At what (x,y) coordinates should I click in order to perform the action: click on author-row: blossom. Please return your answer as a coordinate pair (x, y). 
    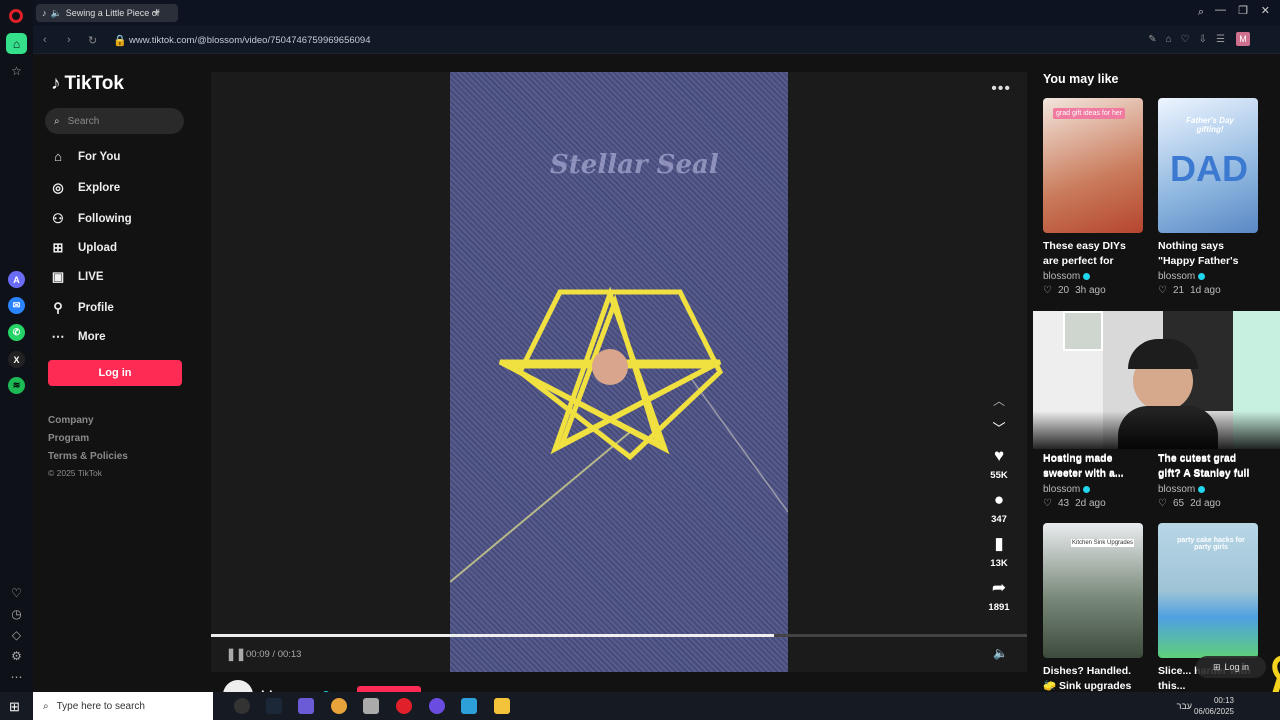
    Looking at the image, I should click on (277, 686).